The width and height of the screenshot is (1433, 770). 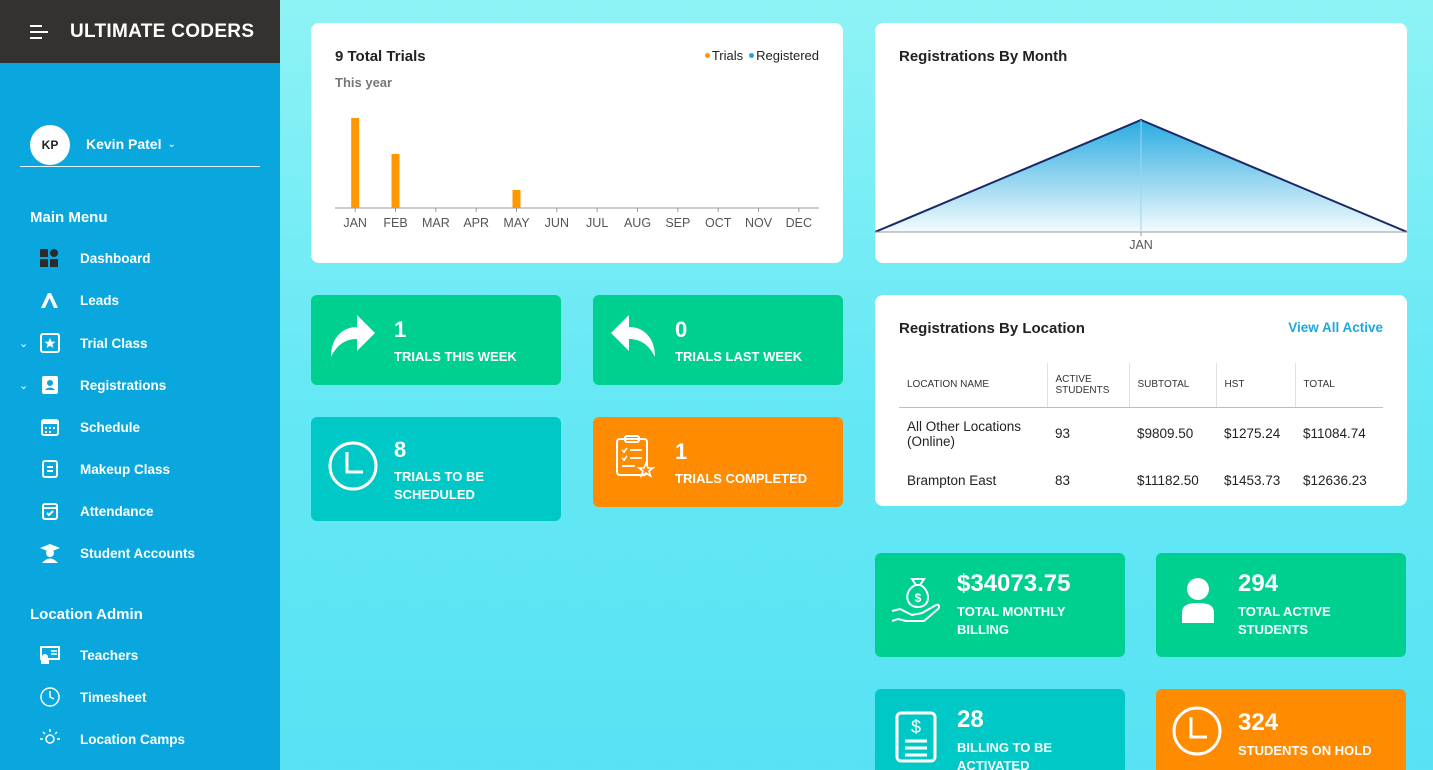 What do you see at coordinates (140, 258) in the screenshot?
I see `sidebar-item-dashboard: Dashboard` at bounding box center [140, 258].